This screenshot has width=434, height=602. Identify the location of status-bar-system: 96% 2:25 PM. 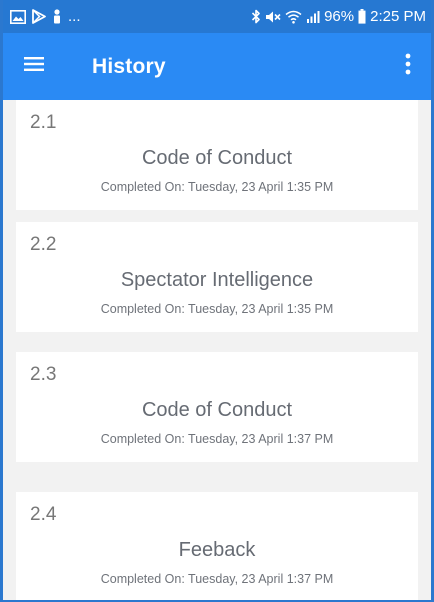
(338, 16).